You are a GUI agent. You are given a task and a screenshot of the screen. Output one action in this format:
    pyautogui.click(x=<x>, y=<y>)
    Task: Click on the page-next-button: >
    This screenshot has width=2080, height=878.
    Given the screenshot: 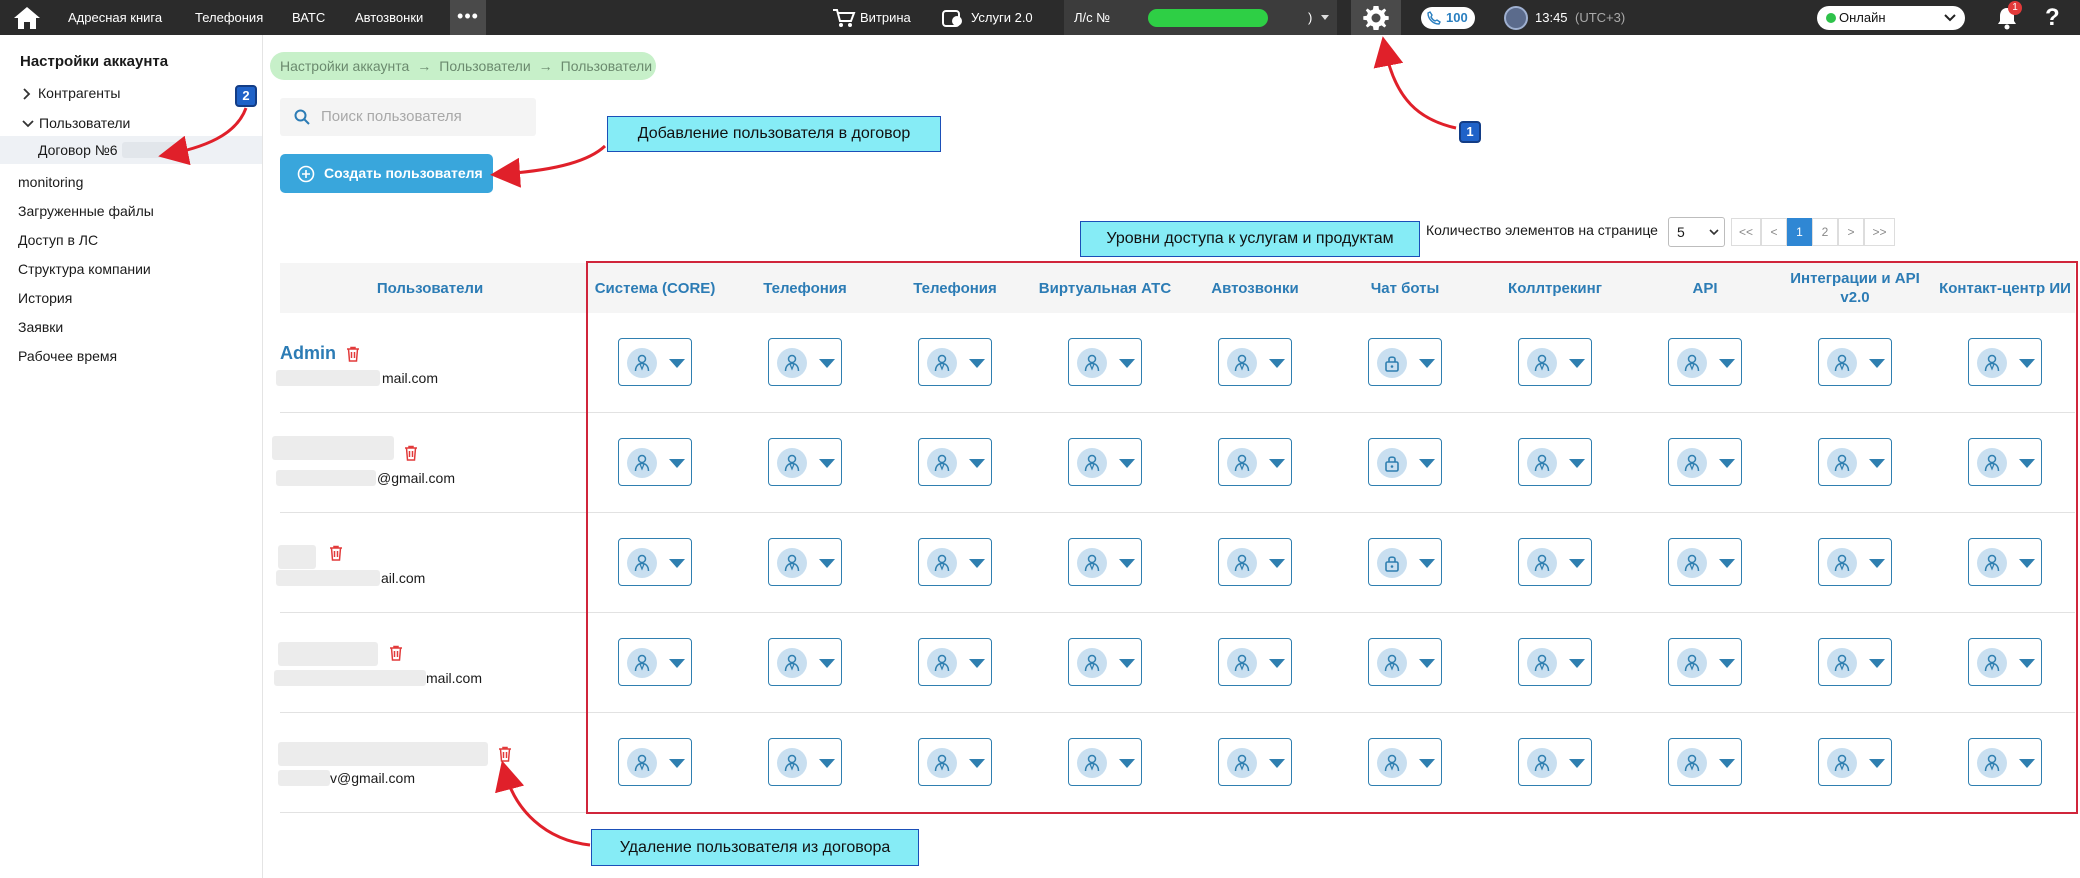 What is the action you would take?
    pyautogui.click(x=1851, y=232)
    